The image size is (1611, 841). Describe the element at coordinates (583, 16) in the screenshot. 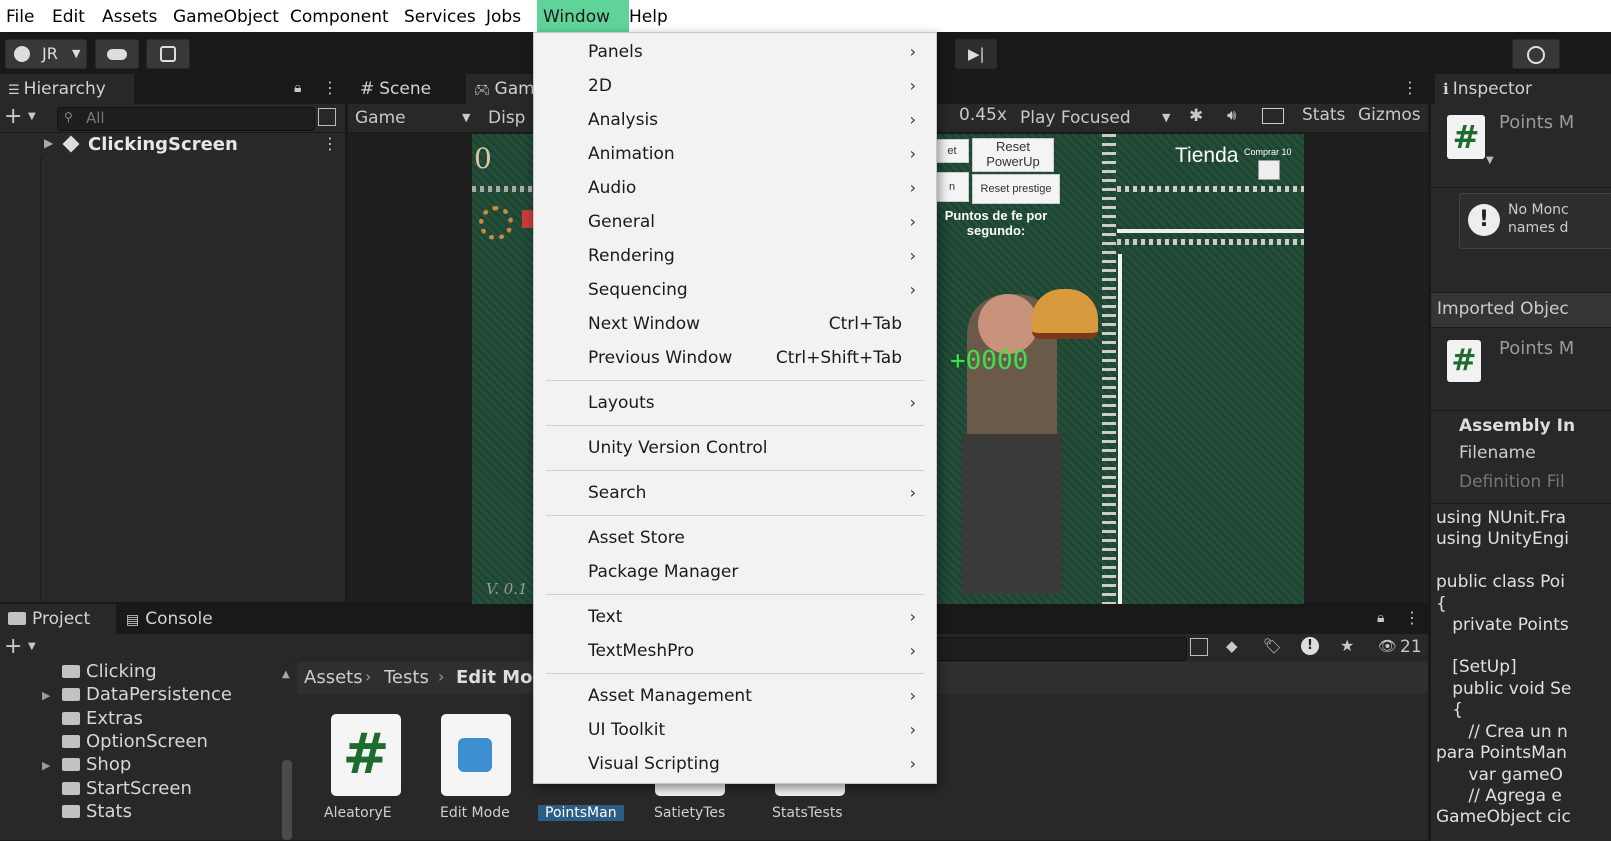

I see `menu-window: Window` at that location.